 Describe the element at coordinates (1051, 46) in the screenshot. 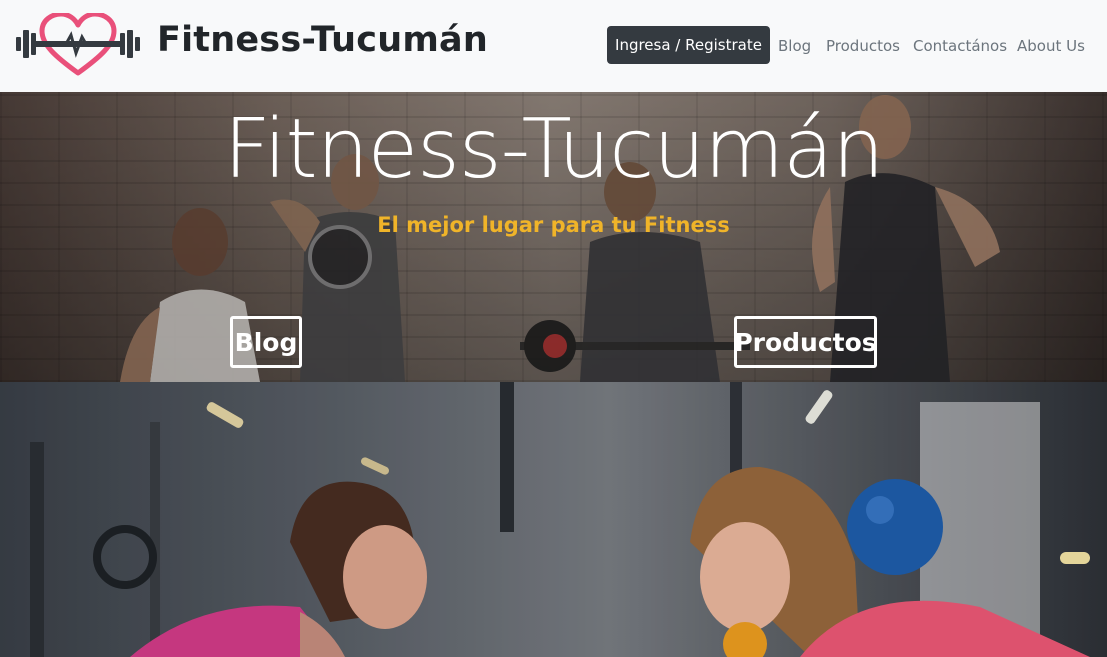

I see `nav-link-about-us: About Us` at that location.